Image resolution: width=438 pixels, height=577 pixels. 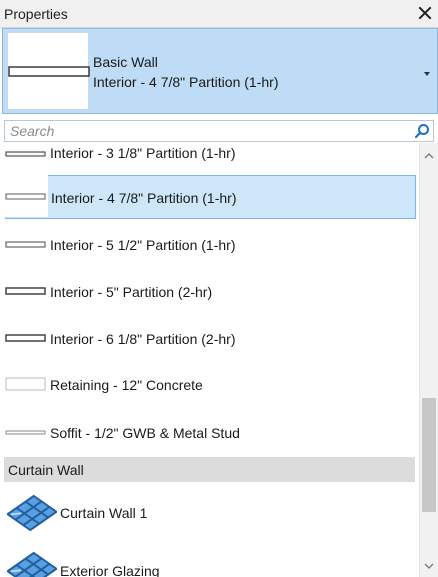 I want to click on list-scrollbar, so click(x=428, y=360).